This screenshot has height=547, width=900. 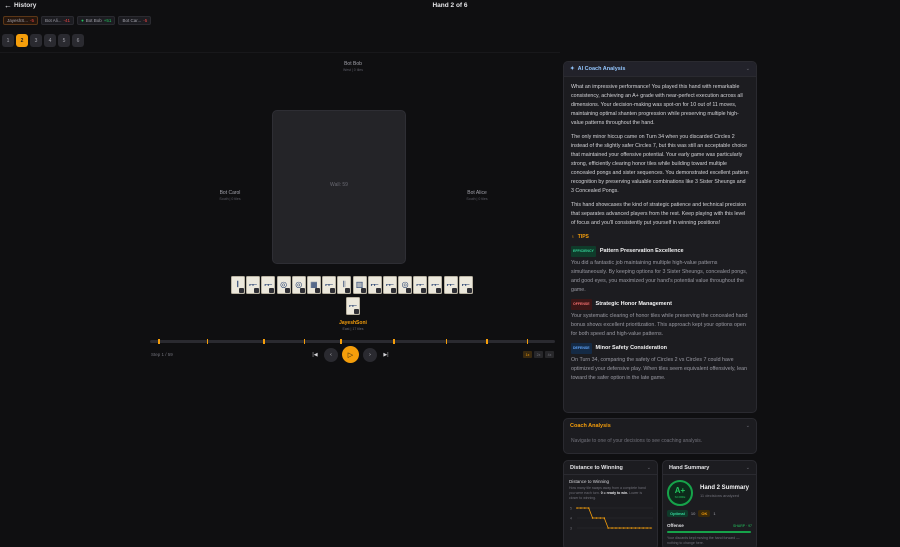 What do you see at coordinates (601, 69) in the screenshot?
I see `panel-title: AI Coach Analysis` at bounding box center [601, 69].